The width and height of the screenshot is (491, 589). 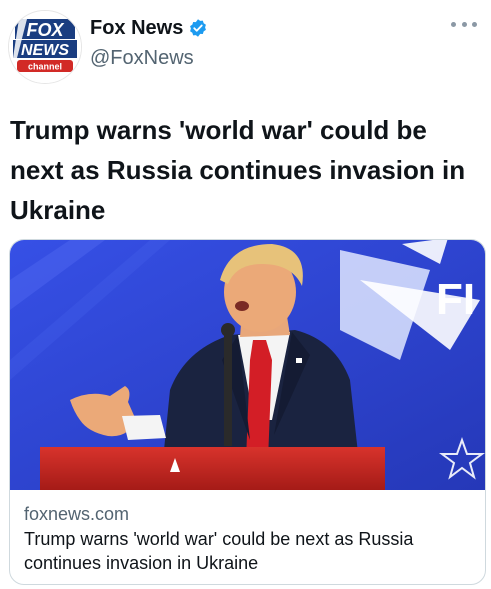 What do you see at coordinates (149, 43) in the screenshot?
I see `author-info: Fox News @FoxNews` at bounding box center [149, 43].